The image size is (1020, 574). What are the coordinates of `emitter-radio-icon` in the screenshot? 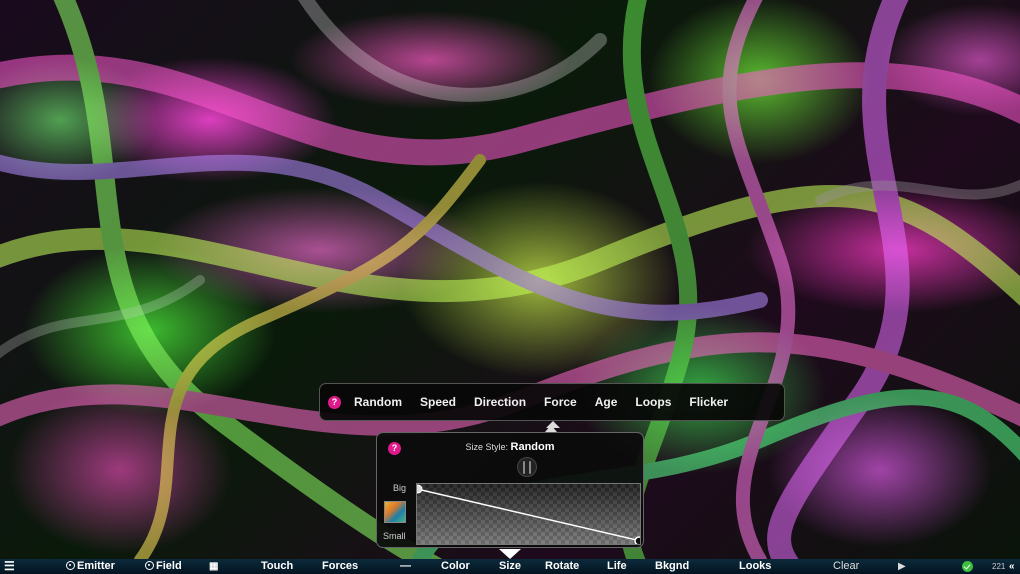 It's located at (70, 565).